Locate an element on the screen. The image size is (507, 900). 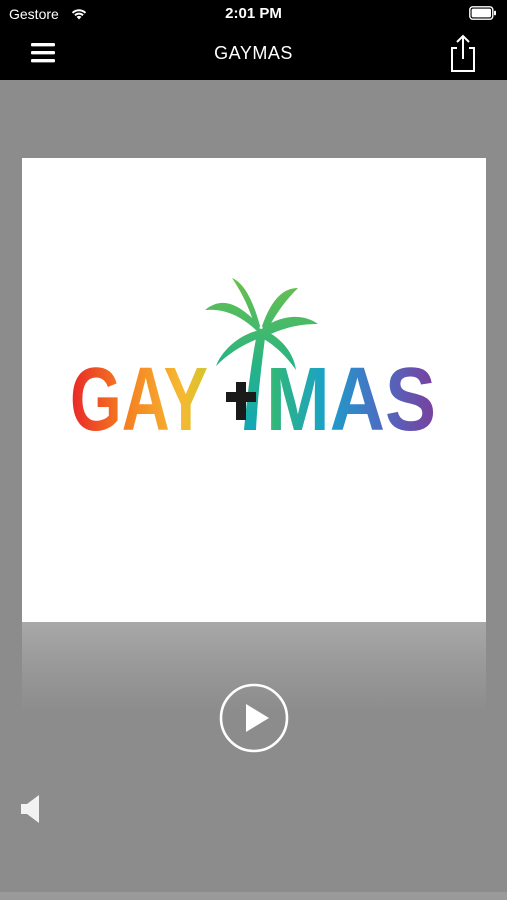
gaymas-logo: GAY MAS is located at coordinates (253, 364).